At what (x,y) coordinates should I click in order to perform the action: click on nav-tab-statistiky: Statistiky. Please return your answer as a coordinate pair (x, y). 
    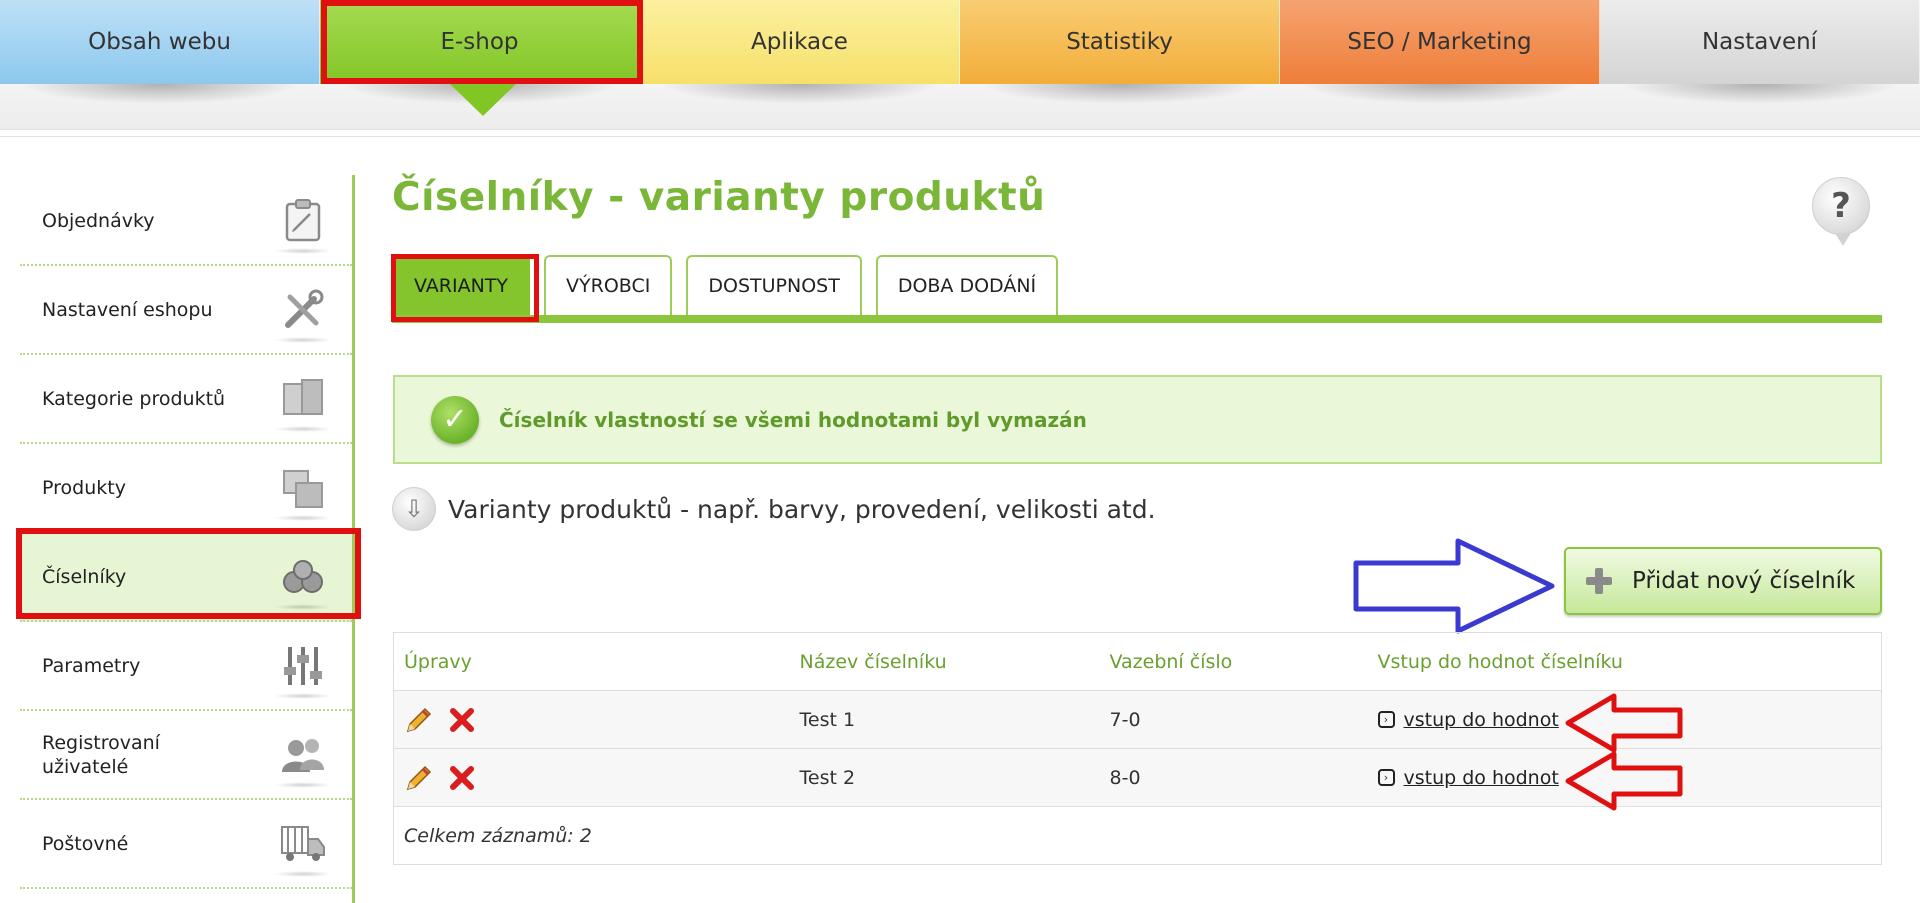
    Looking at the image, I should click on (1120, 42).